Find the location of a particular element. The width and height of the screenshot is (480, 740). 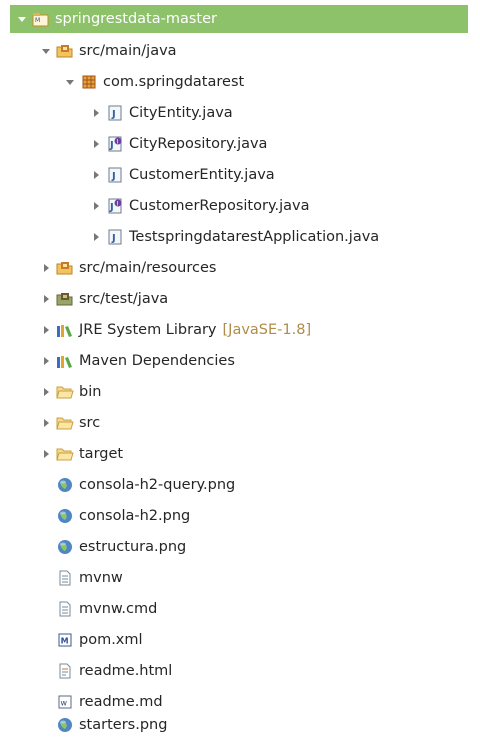

tree-item-consola-h2-query: consola-h2-query.png is located at coordinates (240, 485).